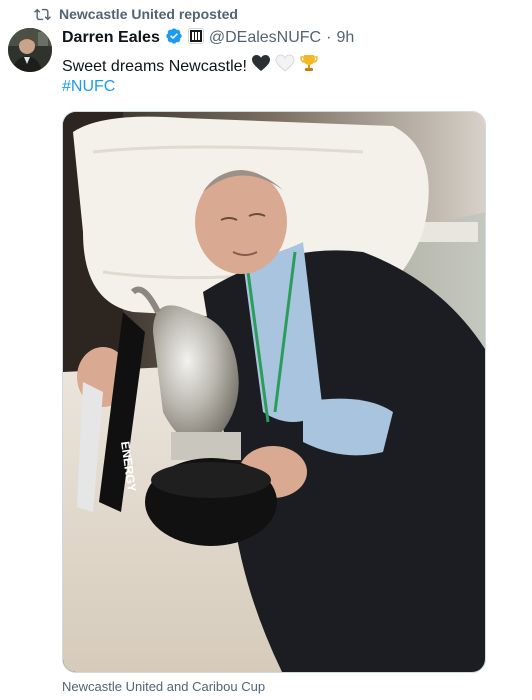  What do you see at coordinates (309, 66) in the screenshot?
I see `trophy-icon` at bounding box center [309, 66].